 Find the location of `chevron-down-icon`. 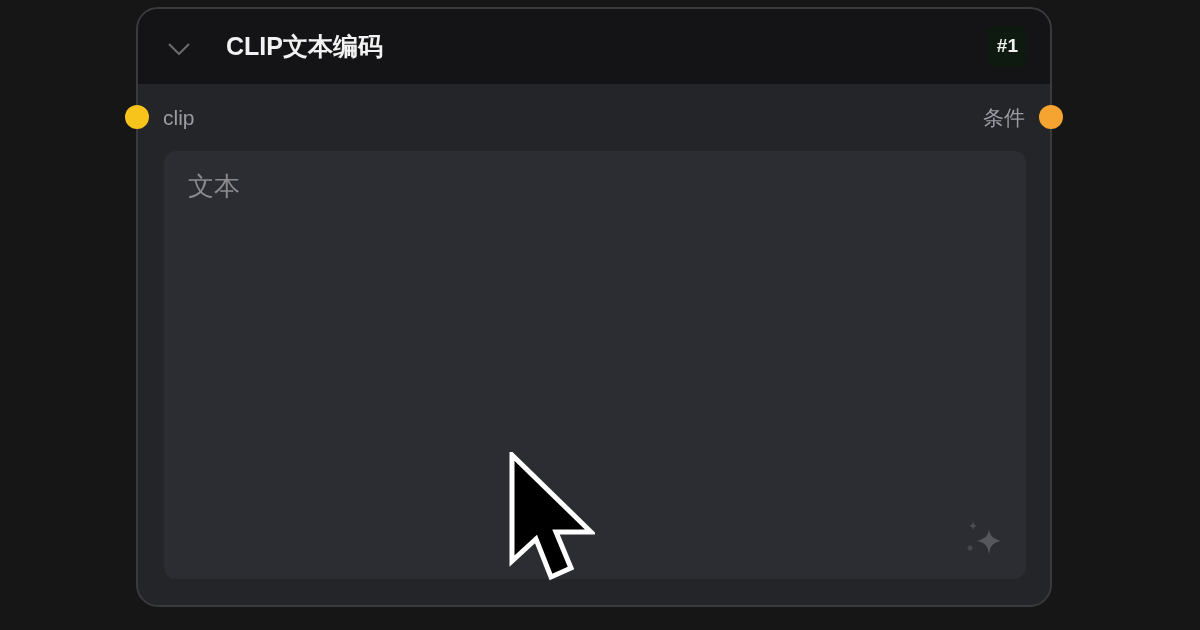

chevron-down-icon is located at coordinates (179, 48).